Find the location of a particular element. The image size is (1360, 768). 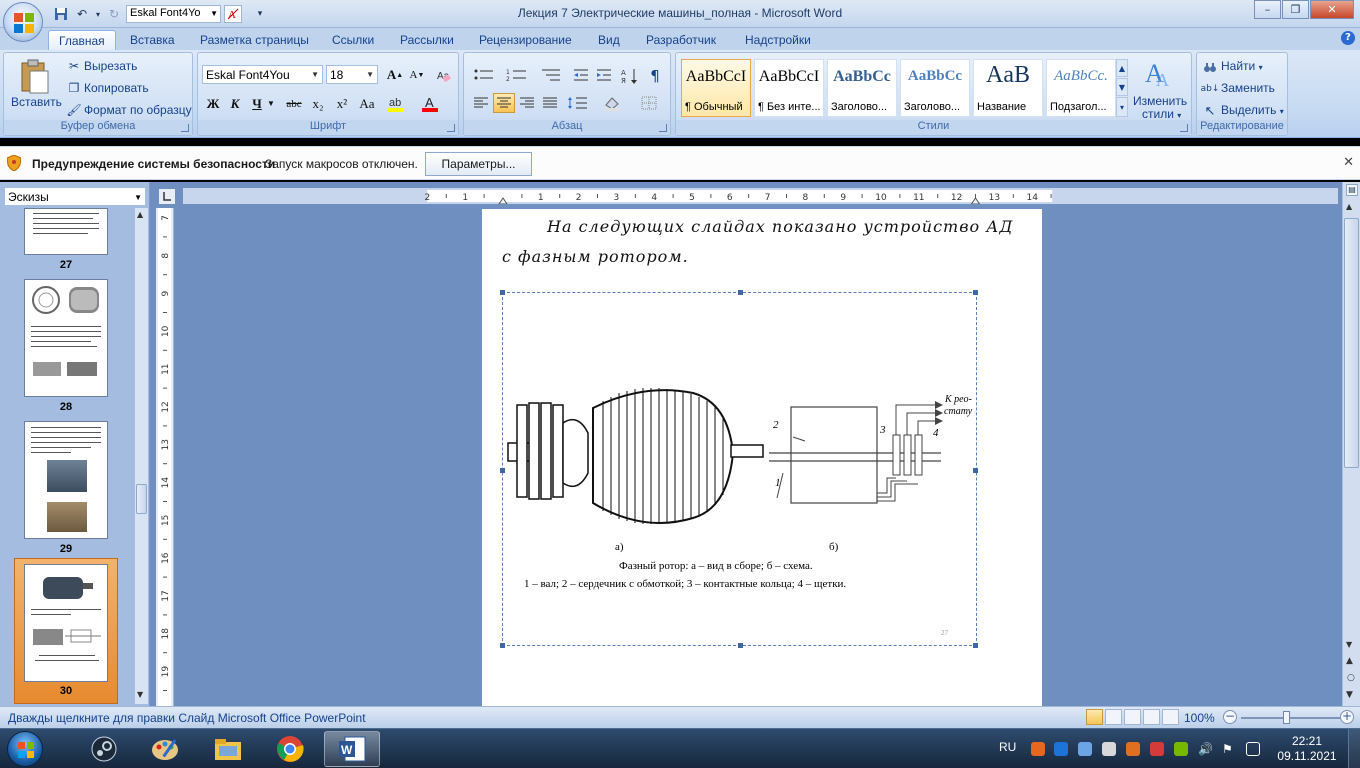

strikethrough-button: abc is located at coordinates (294, 103).